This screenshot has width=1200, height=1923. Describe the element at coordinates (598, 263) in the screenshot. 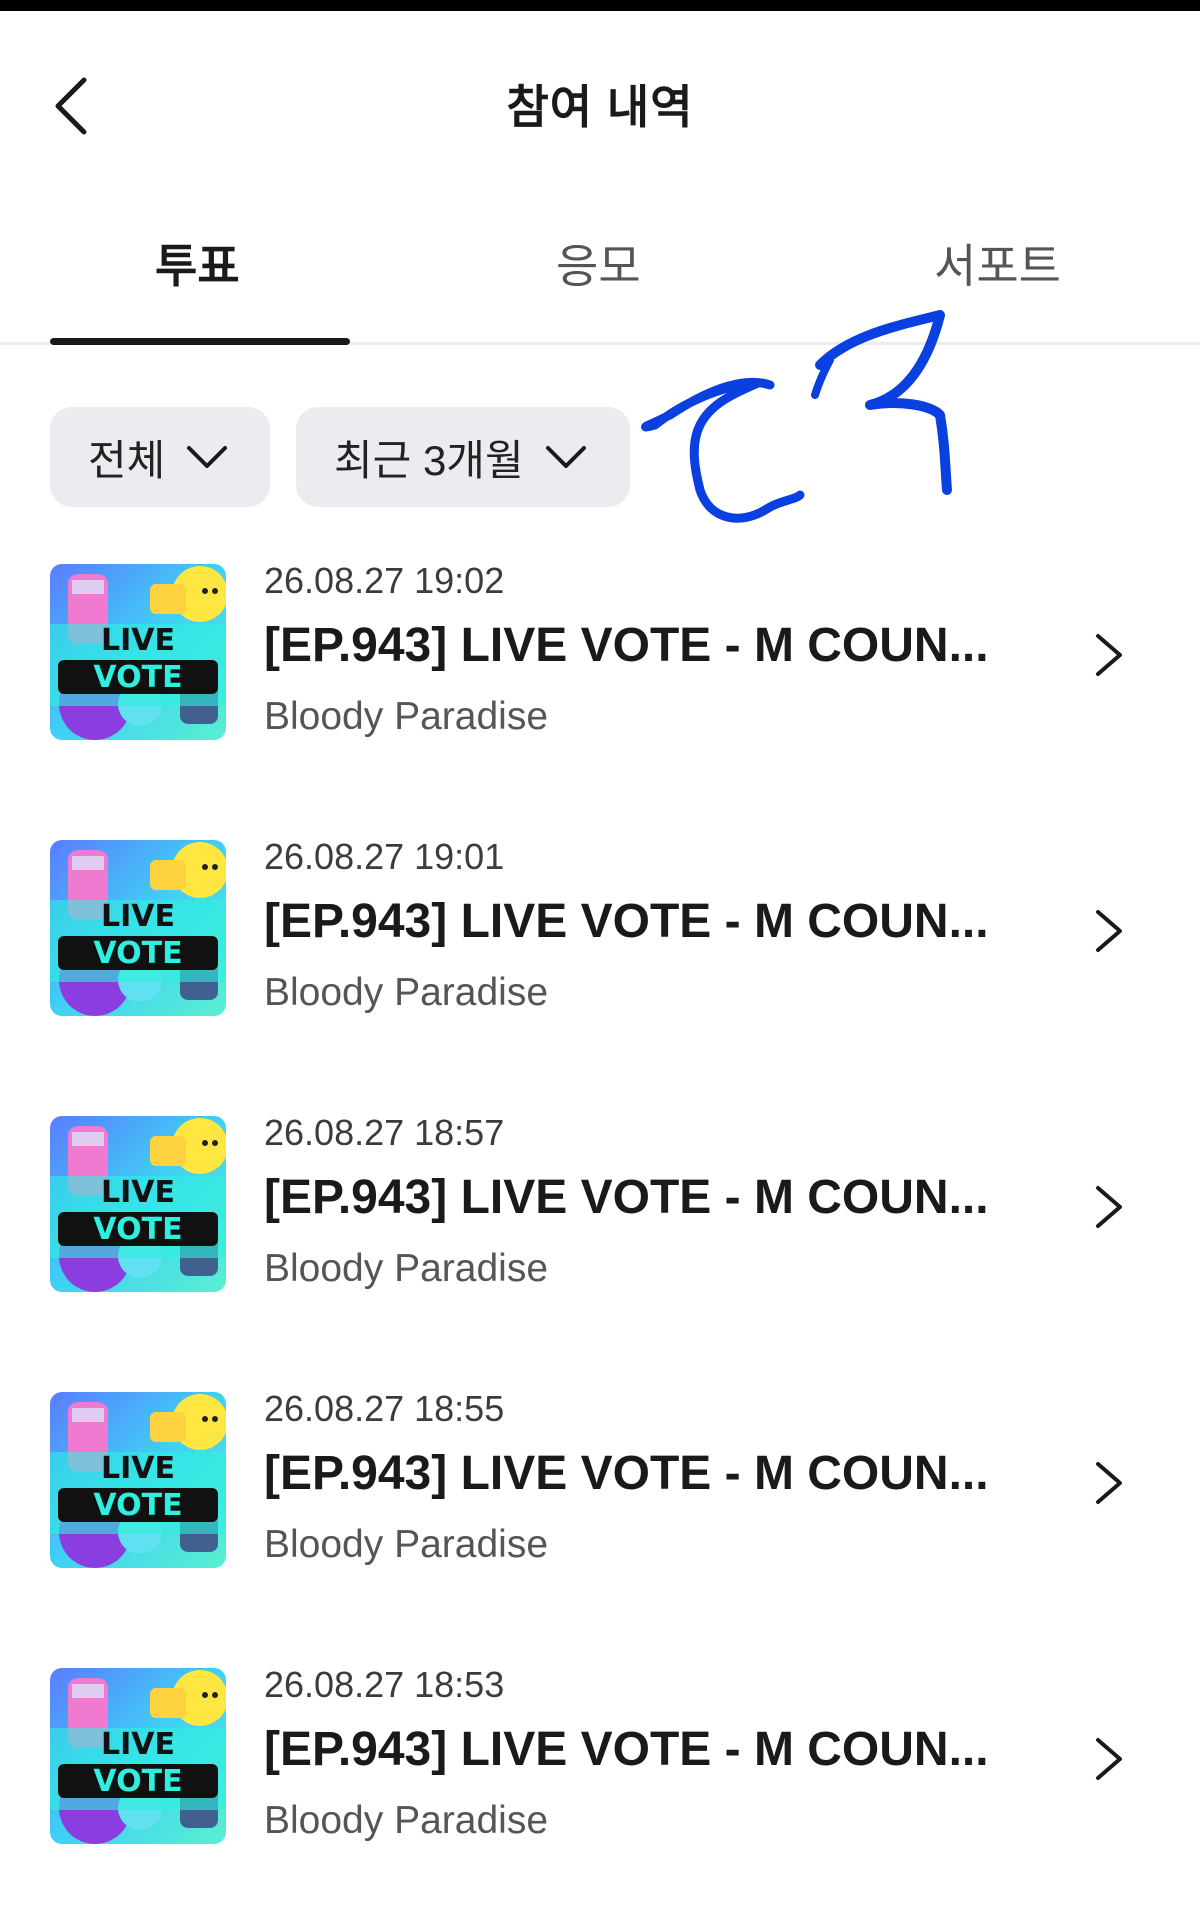

I see `tab-entry: 응모` at that location.